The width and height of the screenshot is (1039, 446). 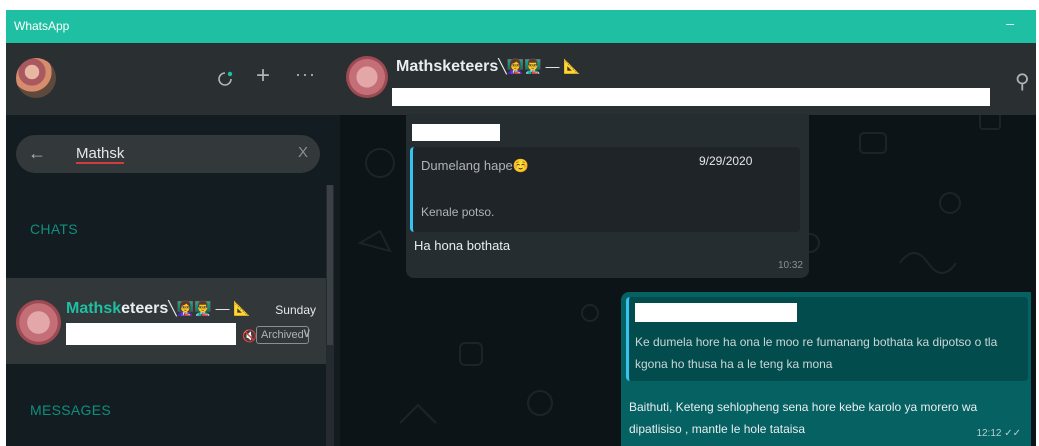 What do you see at coordinates (282, 335) in the screenshot?
I see `archived-badge: Archived` at bounding box center [282, 335].